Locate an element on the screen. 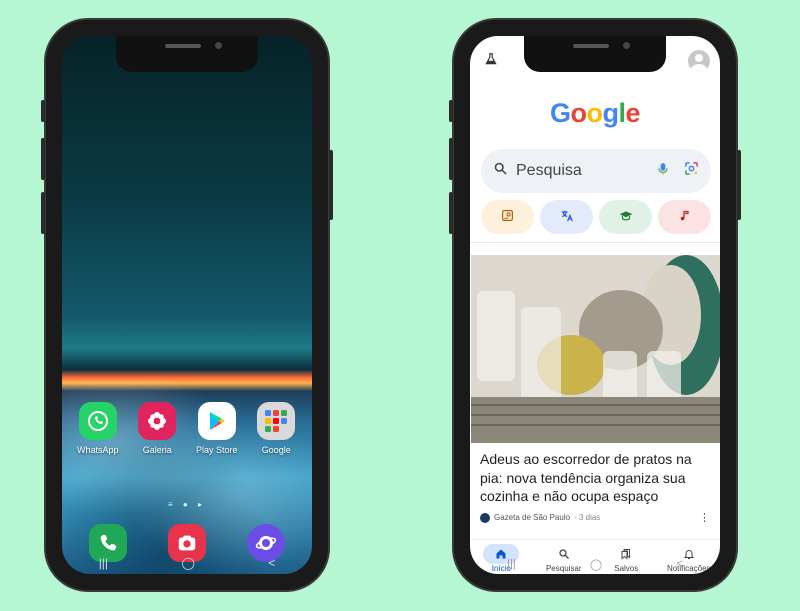 The height and width of the screenshot is (611, 800). app-play-store: Play Store is located at coordinates (217, 428).